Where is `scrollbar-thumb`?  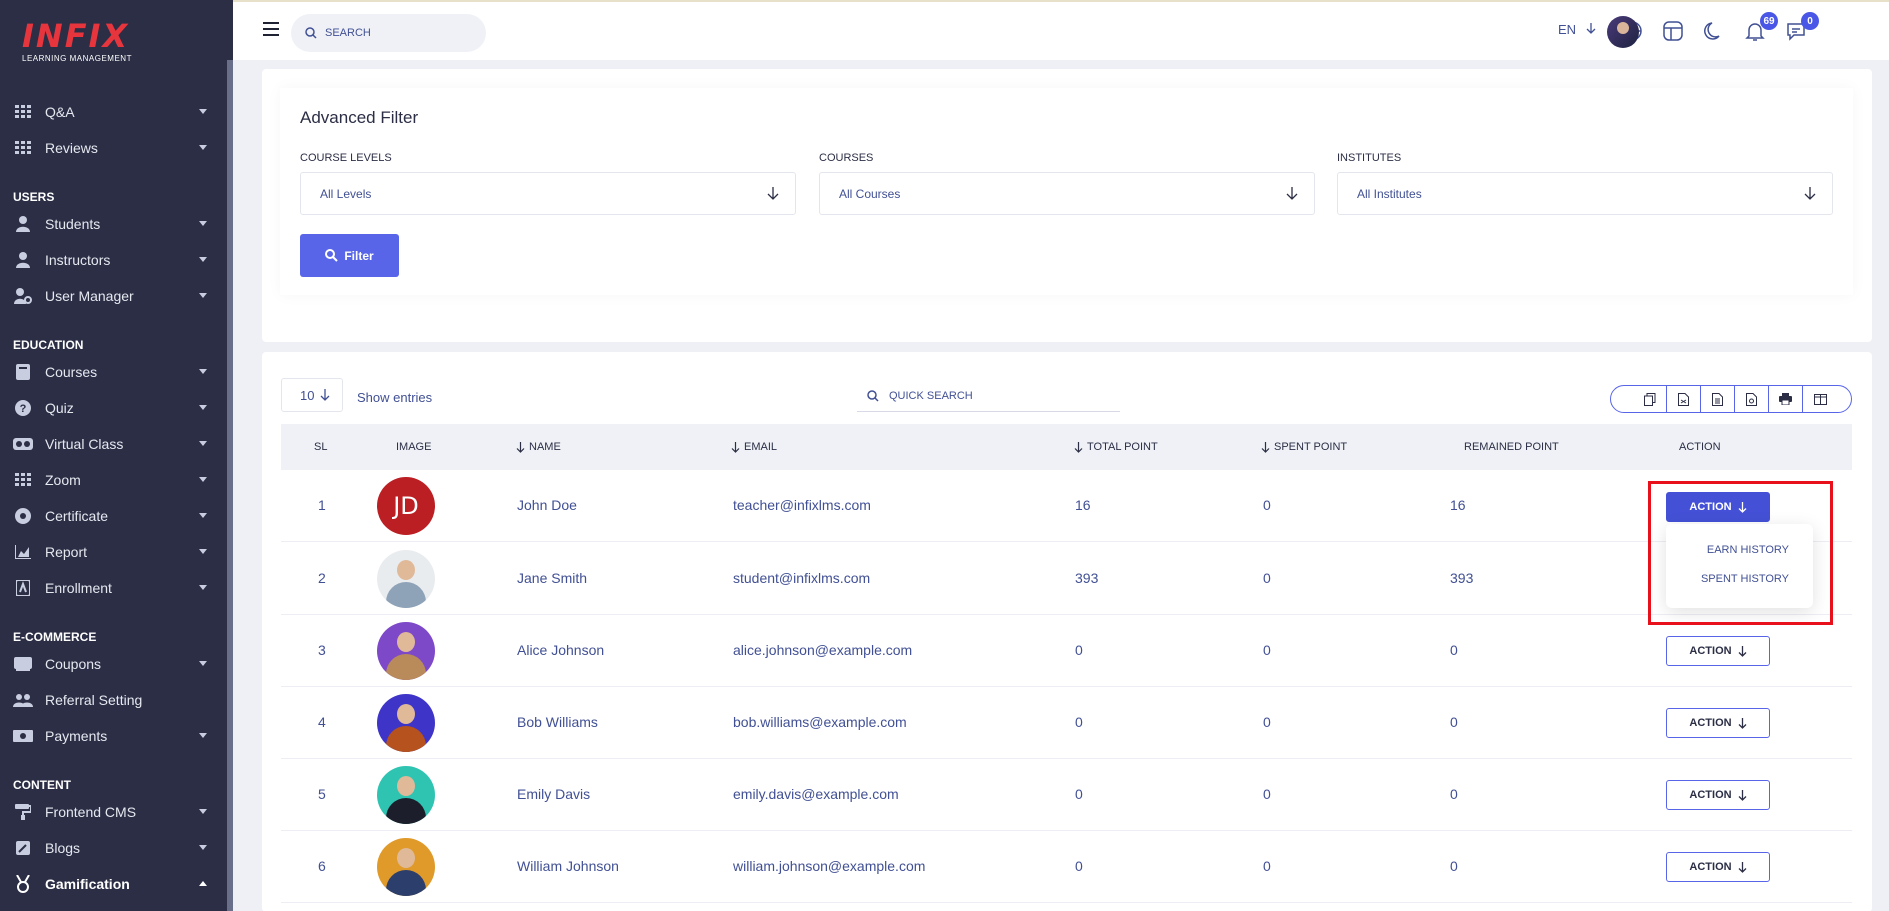
scrollbar-thumb is located at coordinates (230, 485).